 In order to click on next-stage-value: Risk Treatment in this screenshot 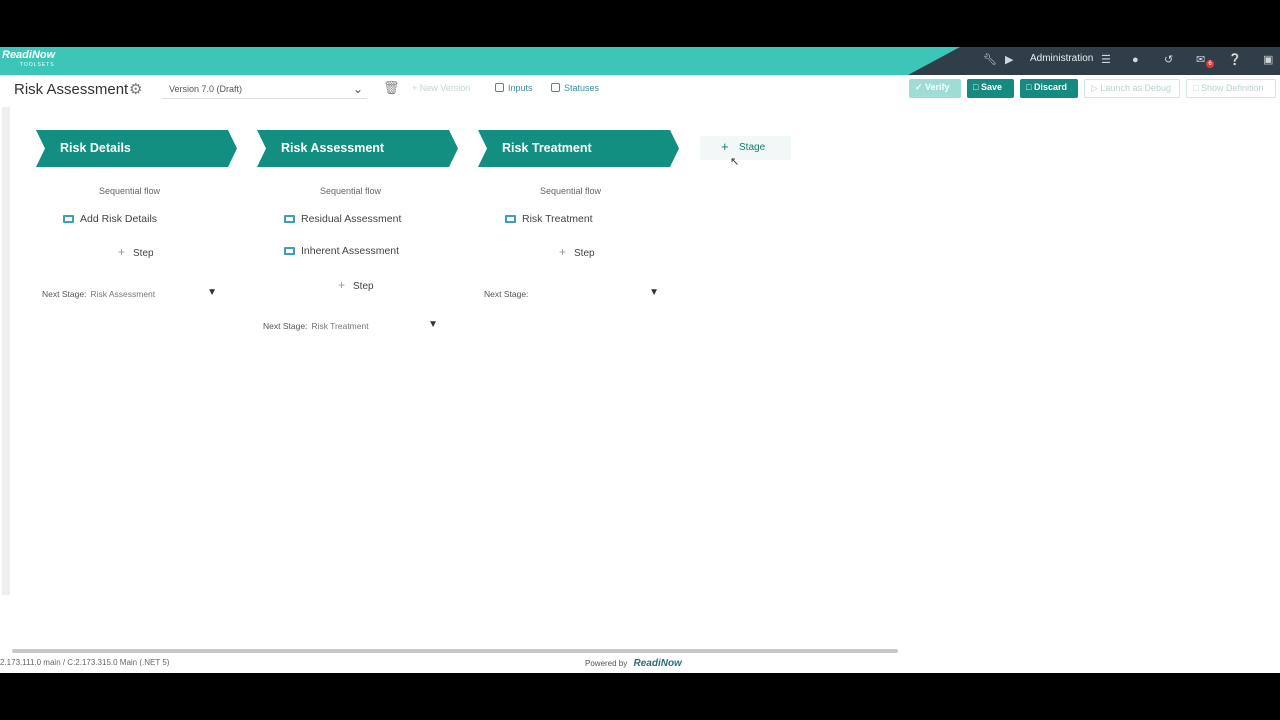, I will do `click(340, 326)`.